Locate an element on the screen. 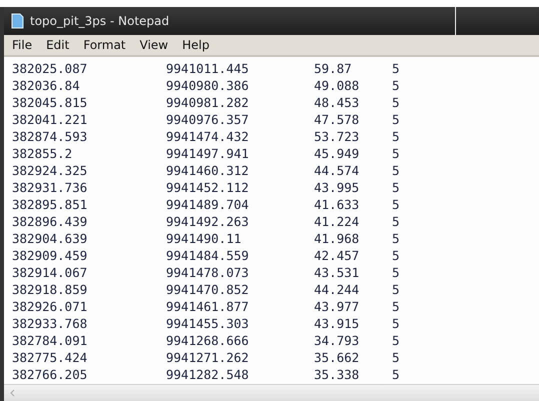  text-value: 59.87 is located at coordinates (333, 68).